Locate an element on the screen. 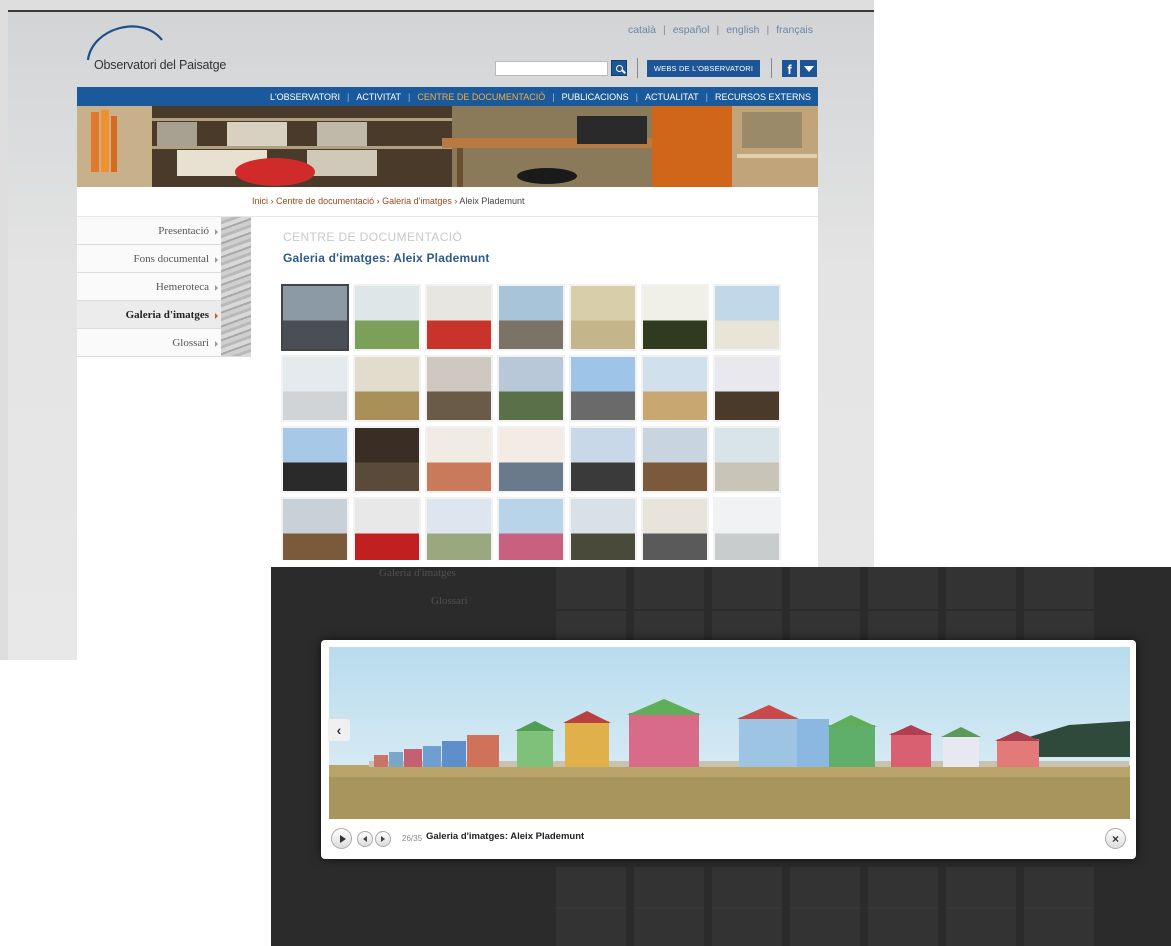 The width and height of the screenshot is (1171, 946). thumbnail-grid is located at coordinates (531, 422).